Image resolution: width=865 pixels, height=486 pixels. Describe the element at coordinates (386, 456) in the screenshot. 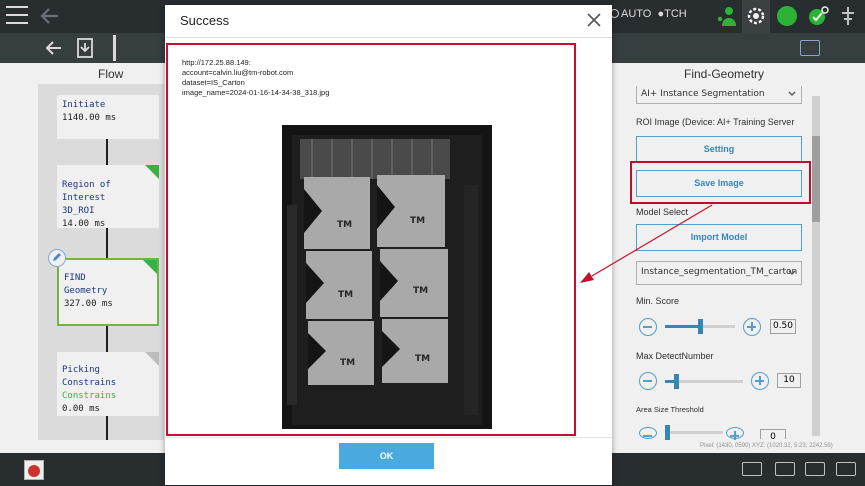

I see `ok-button: OK` at that location.